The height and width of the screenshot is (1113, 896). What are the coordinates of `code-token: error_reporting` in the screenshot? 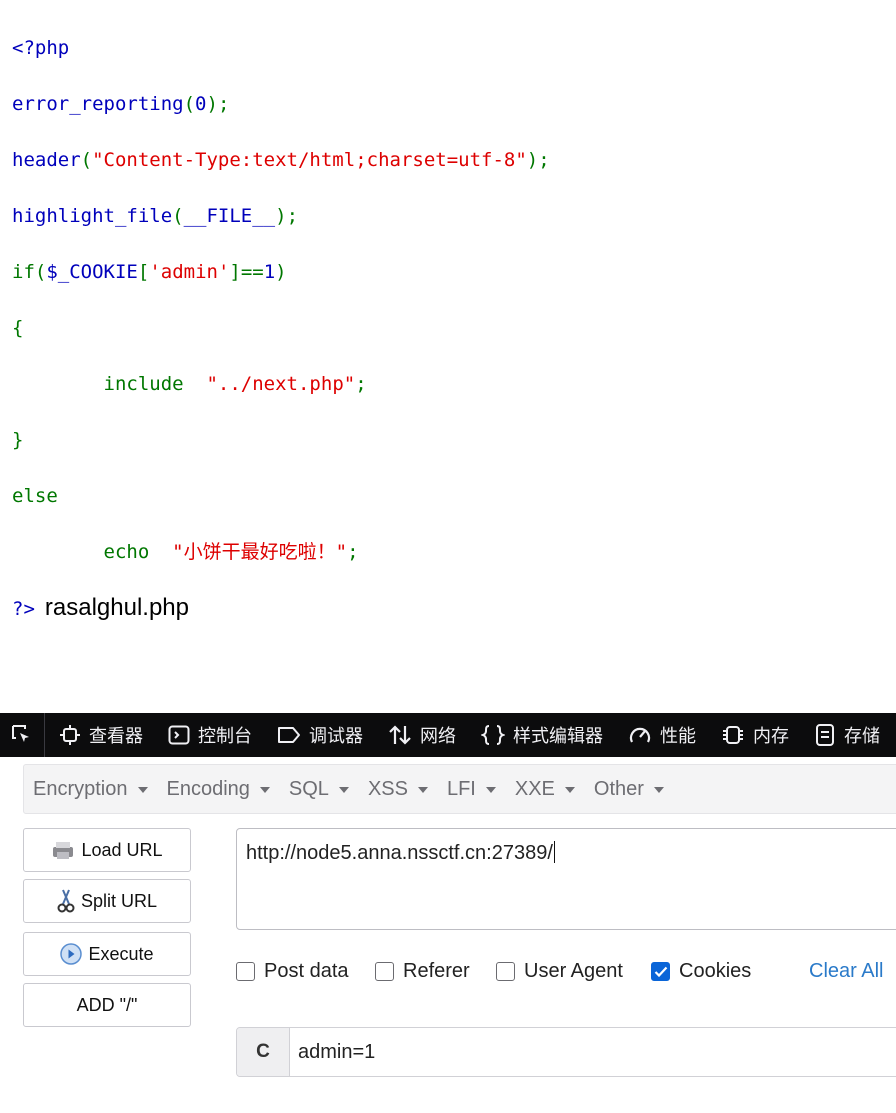 It's located at (98, 104).